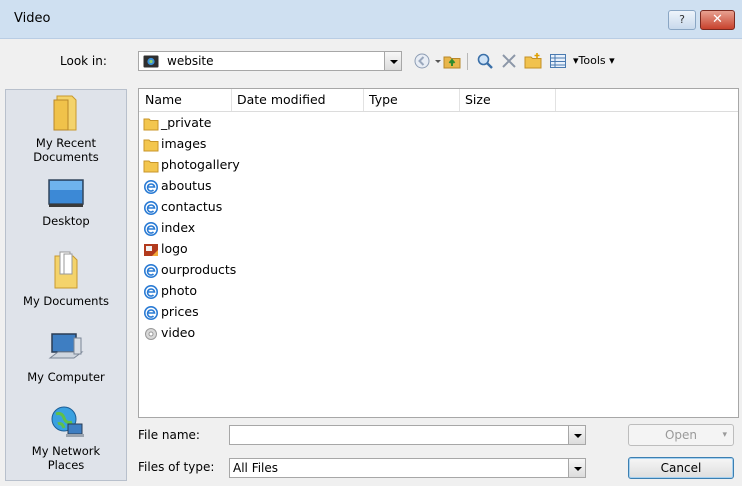 The image size is (742, 486). I want to click on video-file-icon, so click(151, 334).